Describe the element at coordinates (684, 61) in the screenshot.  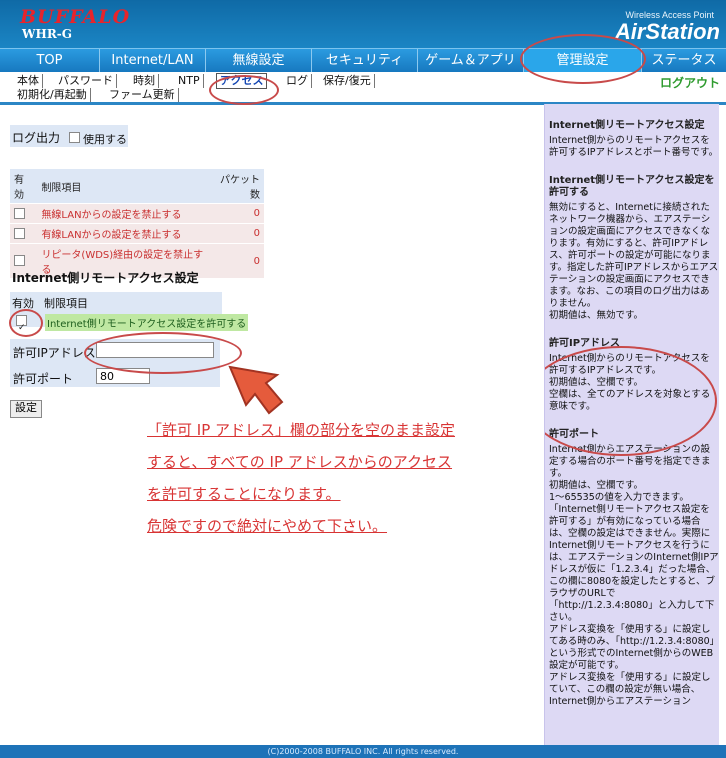
I see `nav-status: ステータス` at that location.